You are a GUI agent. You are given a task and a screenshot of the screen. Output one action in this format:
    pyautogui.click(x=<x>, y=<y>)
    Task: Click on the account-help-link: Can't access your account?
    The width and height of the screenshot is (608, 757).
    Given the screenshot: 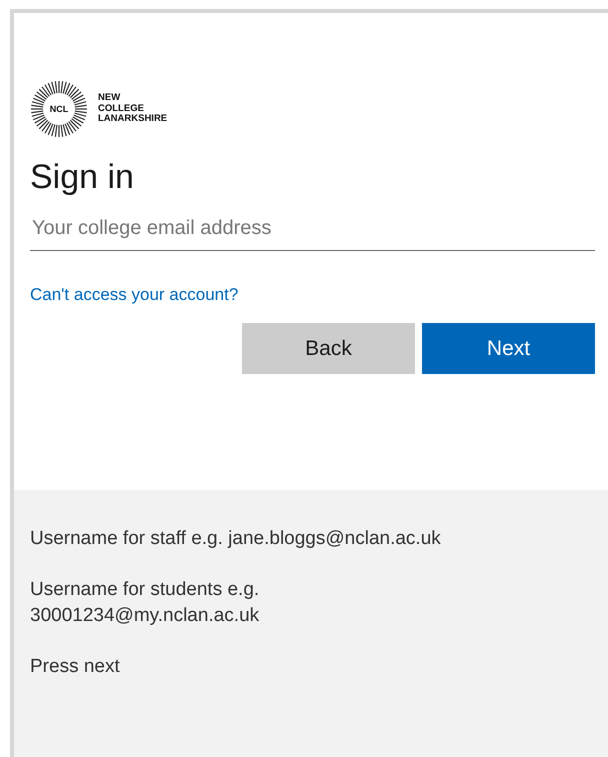 What is the action you would take?
    pyautogui.click(x=134, y=295)
    